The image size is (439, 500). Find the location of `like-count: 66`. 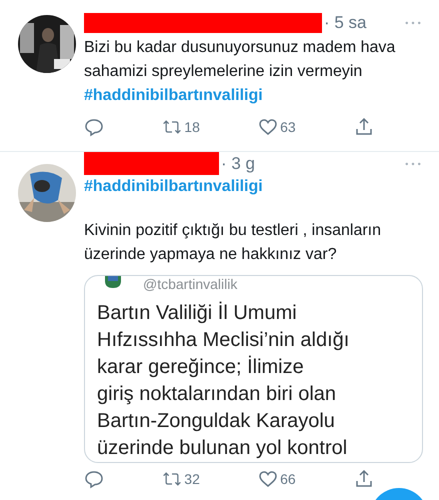

like-count: 66 is located at coordinates (288, 479).